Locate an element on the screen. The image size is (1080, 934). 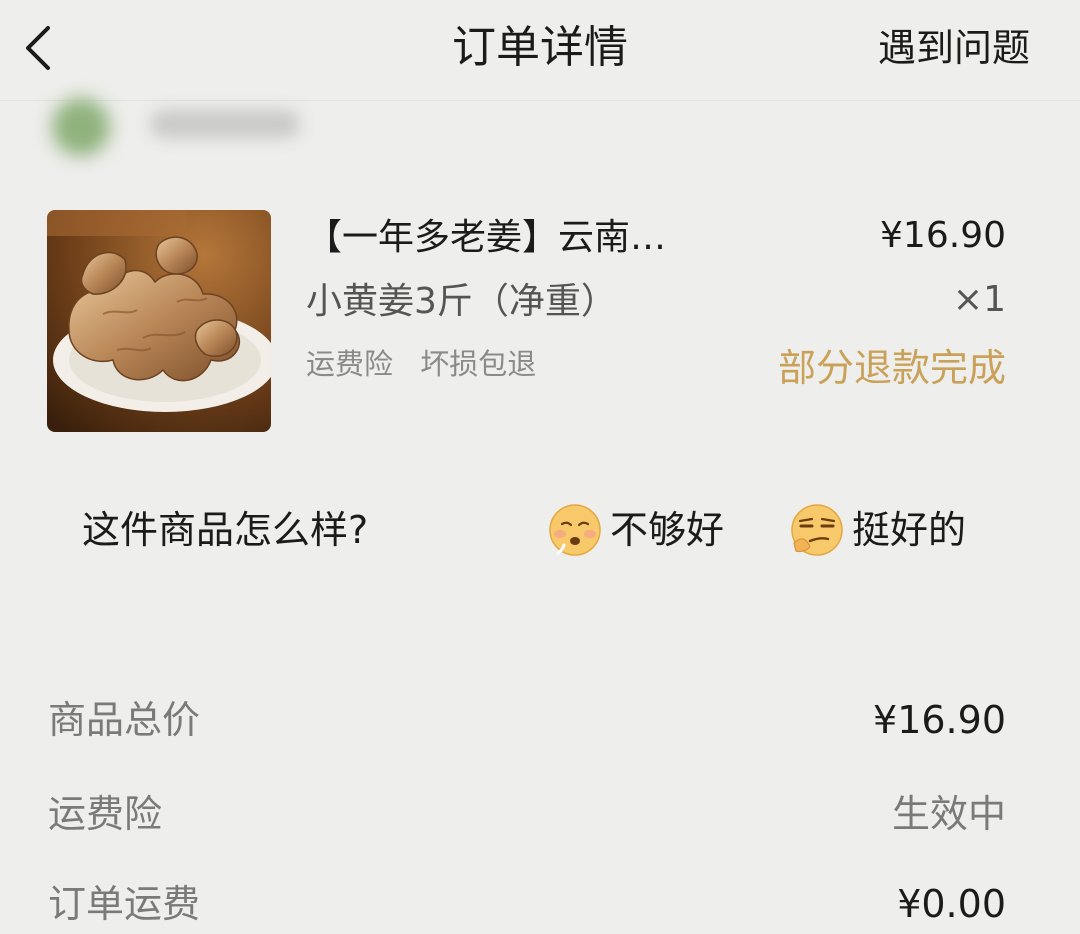
help-button: 遇到问题 is located at coordinates (954, 48).